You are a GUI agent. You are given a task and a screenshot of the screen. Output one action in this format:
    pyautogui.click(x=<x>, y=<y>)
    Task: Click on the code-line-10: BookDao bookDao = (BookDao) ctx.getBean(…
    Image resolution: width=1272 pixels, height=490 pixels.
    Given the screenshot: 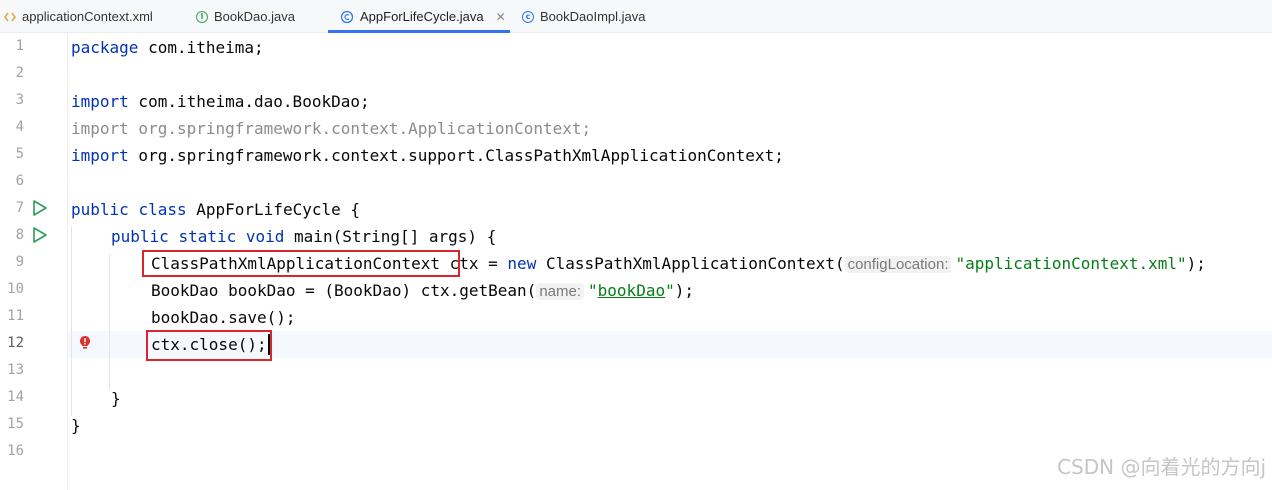 What is the action you would take?
    pyautogui.click(x=422, y=290)
    